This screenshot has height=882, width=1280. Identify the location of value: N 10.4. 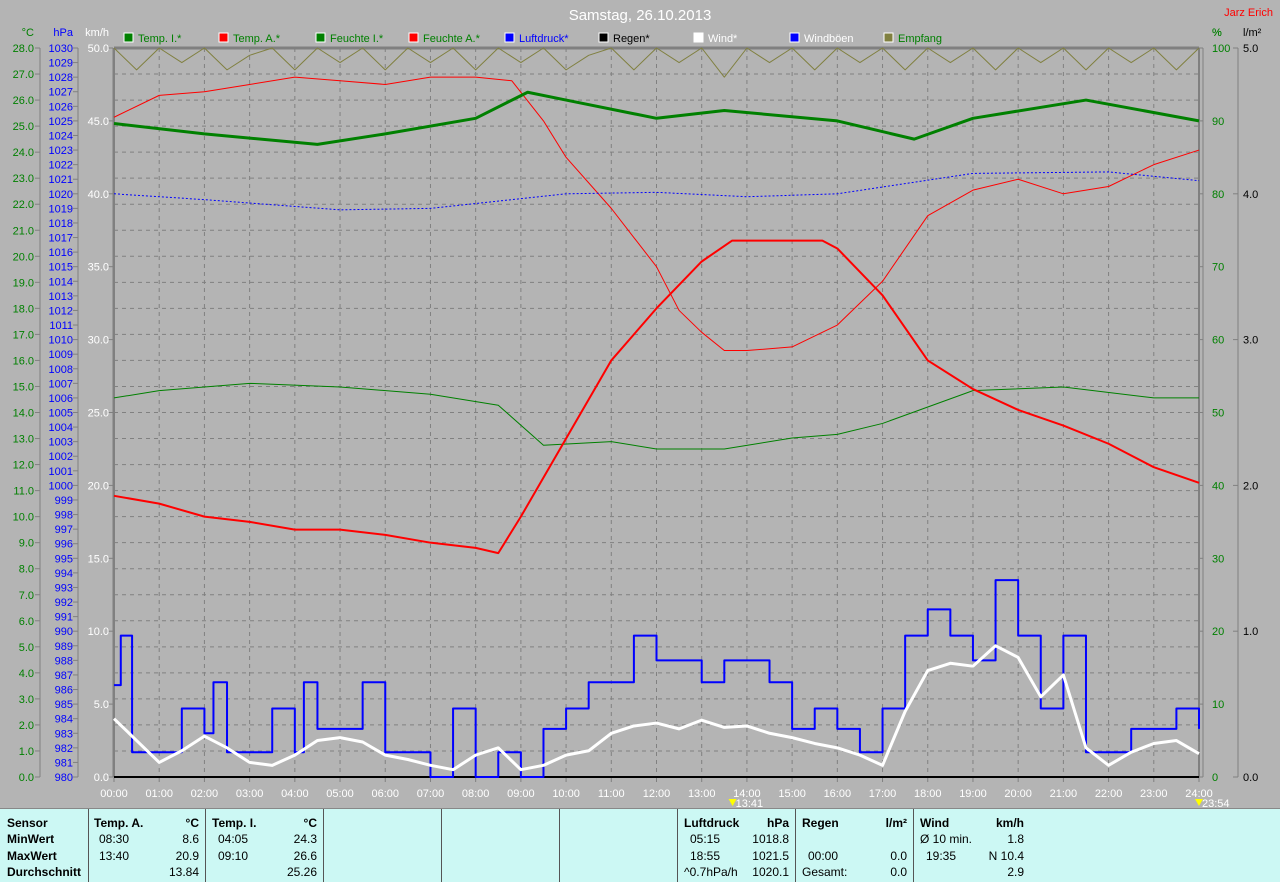
(1006, 856).